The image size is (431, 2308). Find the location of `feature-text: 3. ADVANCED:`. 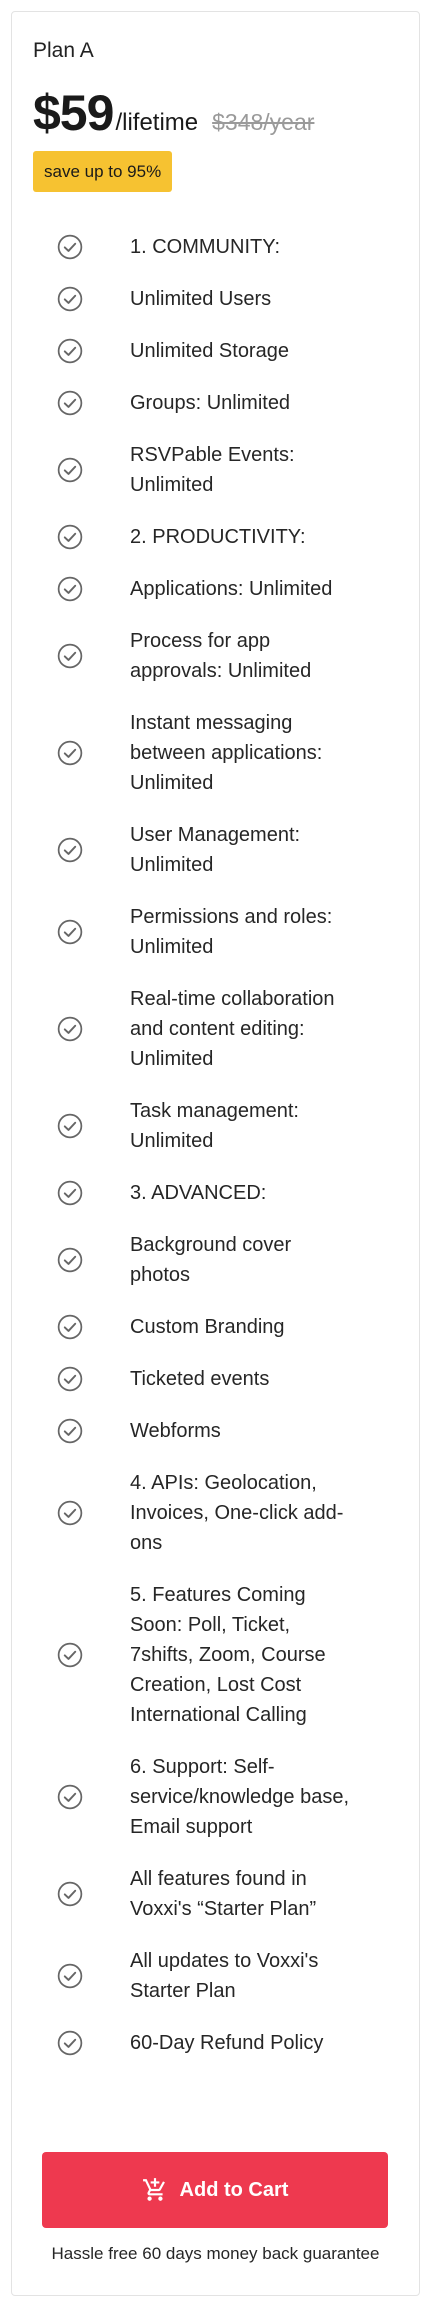

feature-text: 3. ADVANCED: is located at coordinates (262, 1193).